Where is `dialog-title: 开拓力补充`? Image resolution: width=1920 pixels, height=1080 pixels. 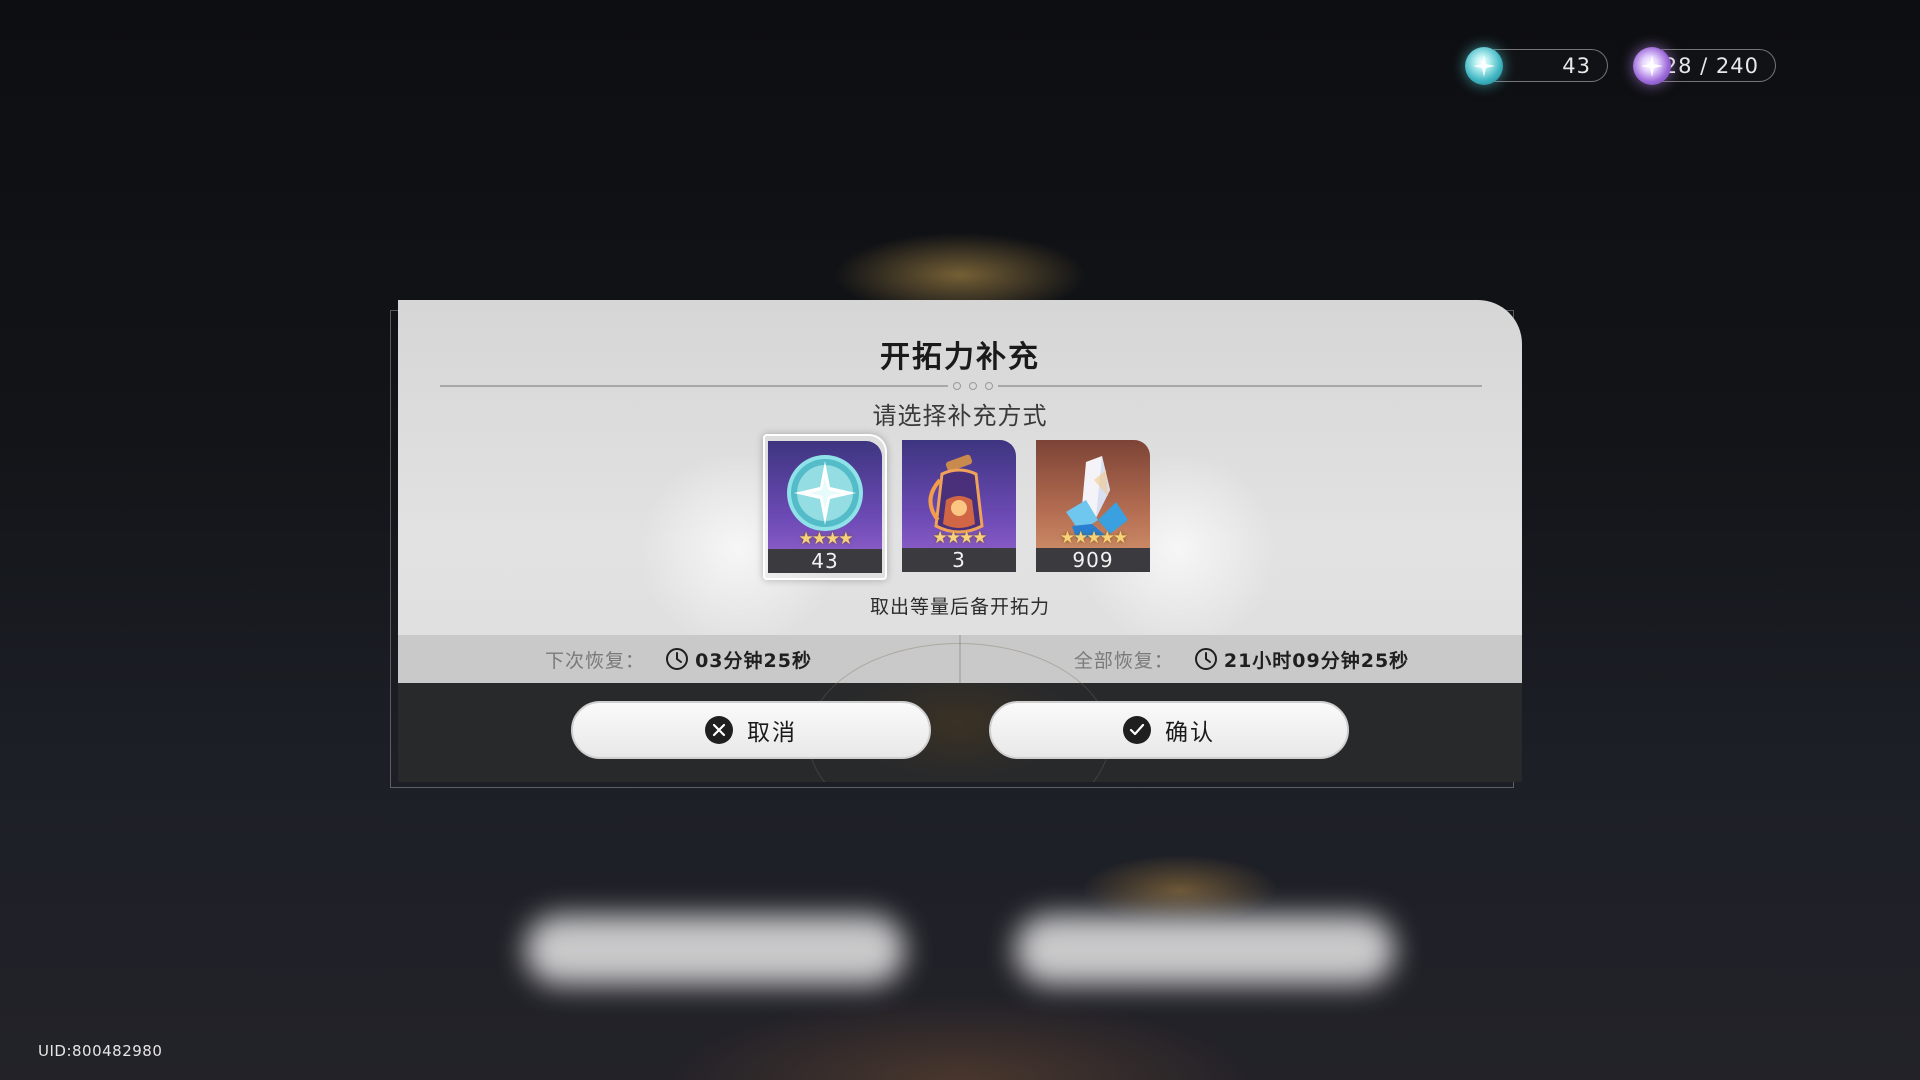
dialog-title: 开拓力补充 is located at coordinates (960, 357).